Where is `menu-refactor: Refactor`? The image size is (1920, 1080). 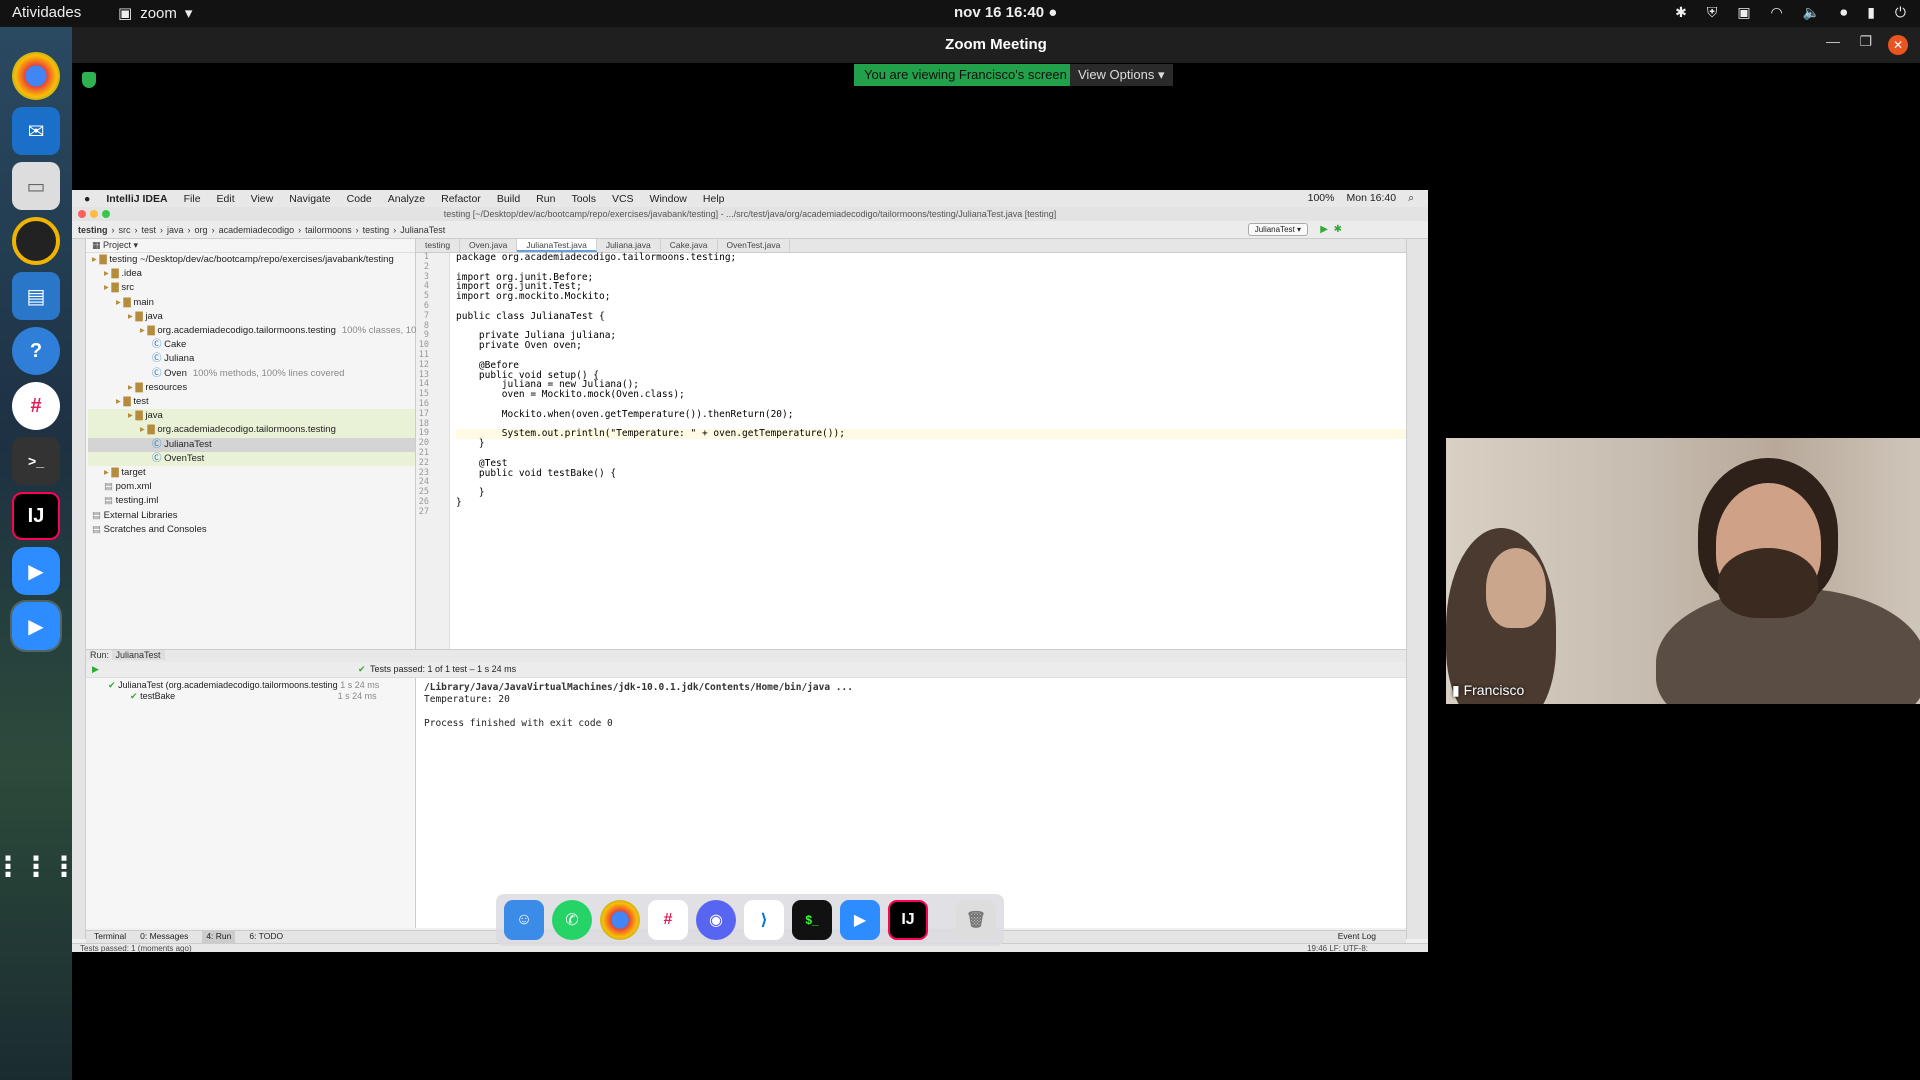 menu-refactor: Refactor is located at coordinates (461, 199).